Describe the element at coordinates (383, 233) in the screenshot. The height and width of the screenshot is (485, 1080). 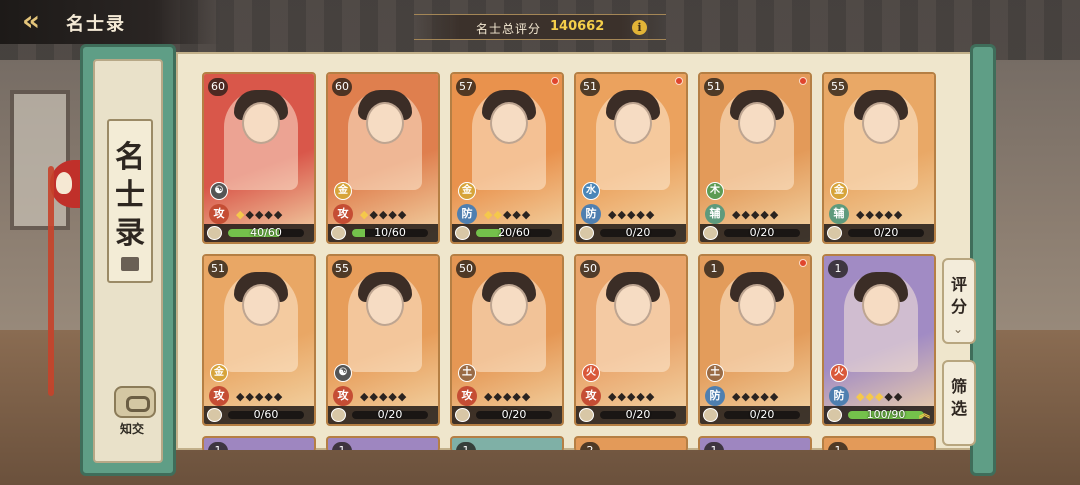
I see `card-bottom-bar: 10/60` at that location.